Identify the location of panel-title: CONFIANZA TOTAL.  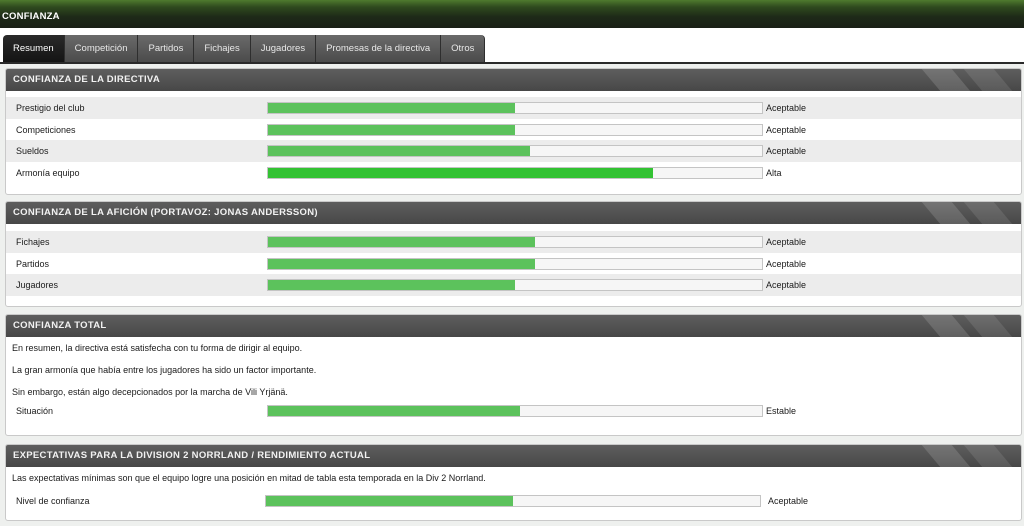
(60, 325).